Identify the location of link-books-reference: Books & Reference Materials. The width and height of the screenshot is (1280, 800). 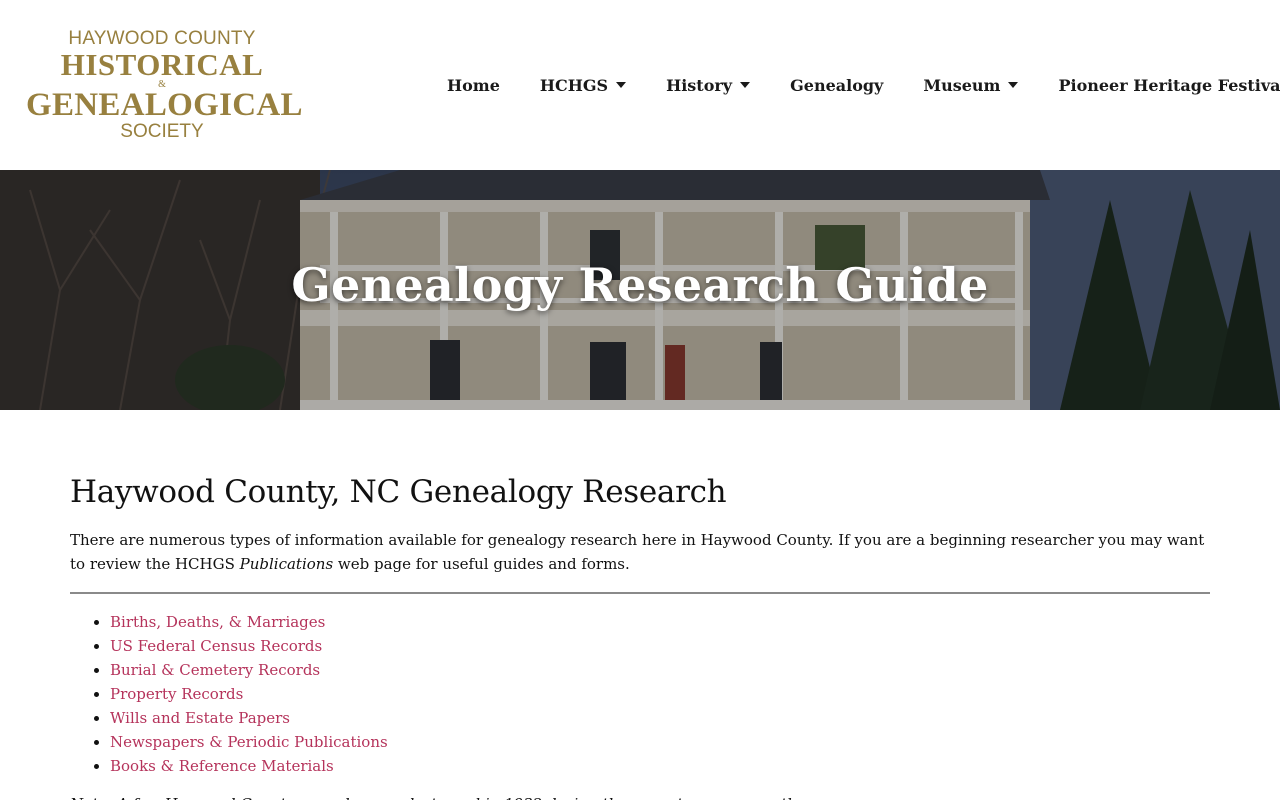
(222, 766).